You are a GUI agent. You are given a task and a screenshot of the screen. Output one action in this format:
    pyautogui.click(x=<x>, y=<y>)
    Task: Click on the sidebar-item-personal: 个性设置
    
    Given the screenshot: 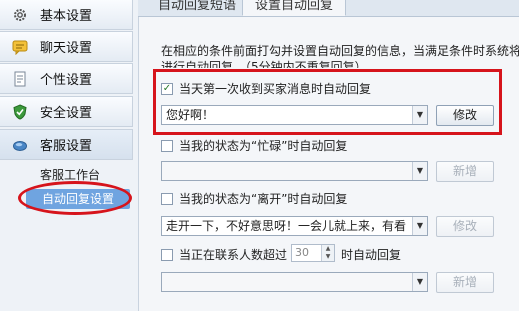 What is the action you would take?
    pyautogui.click(x=66, y=78)
    